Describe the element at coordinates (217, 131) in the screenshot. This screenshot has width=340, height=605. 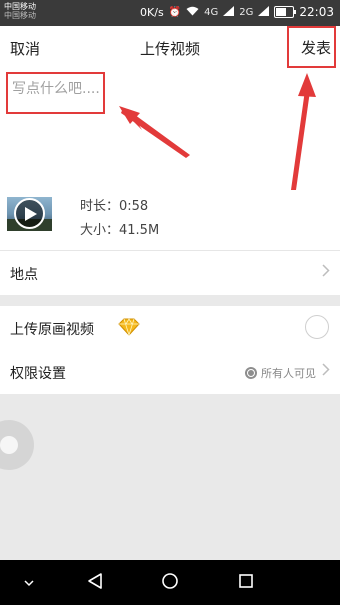
I see `annotation-arrows` at that location.